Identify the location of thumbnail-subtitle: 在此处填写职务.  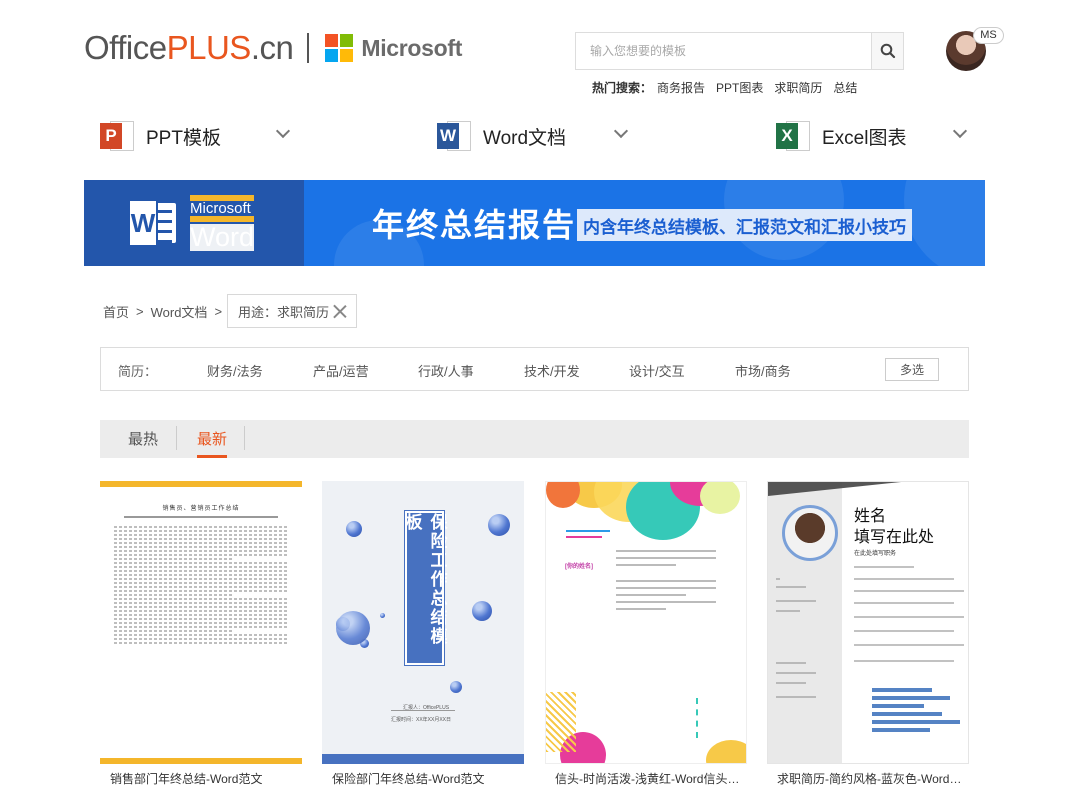
(875, 554).